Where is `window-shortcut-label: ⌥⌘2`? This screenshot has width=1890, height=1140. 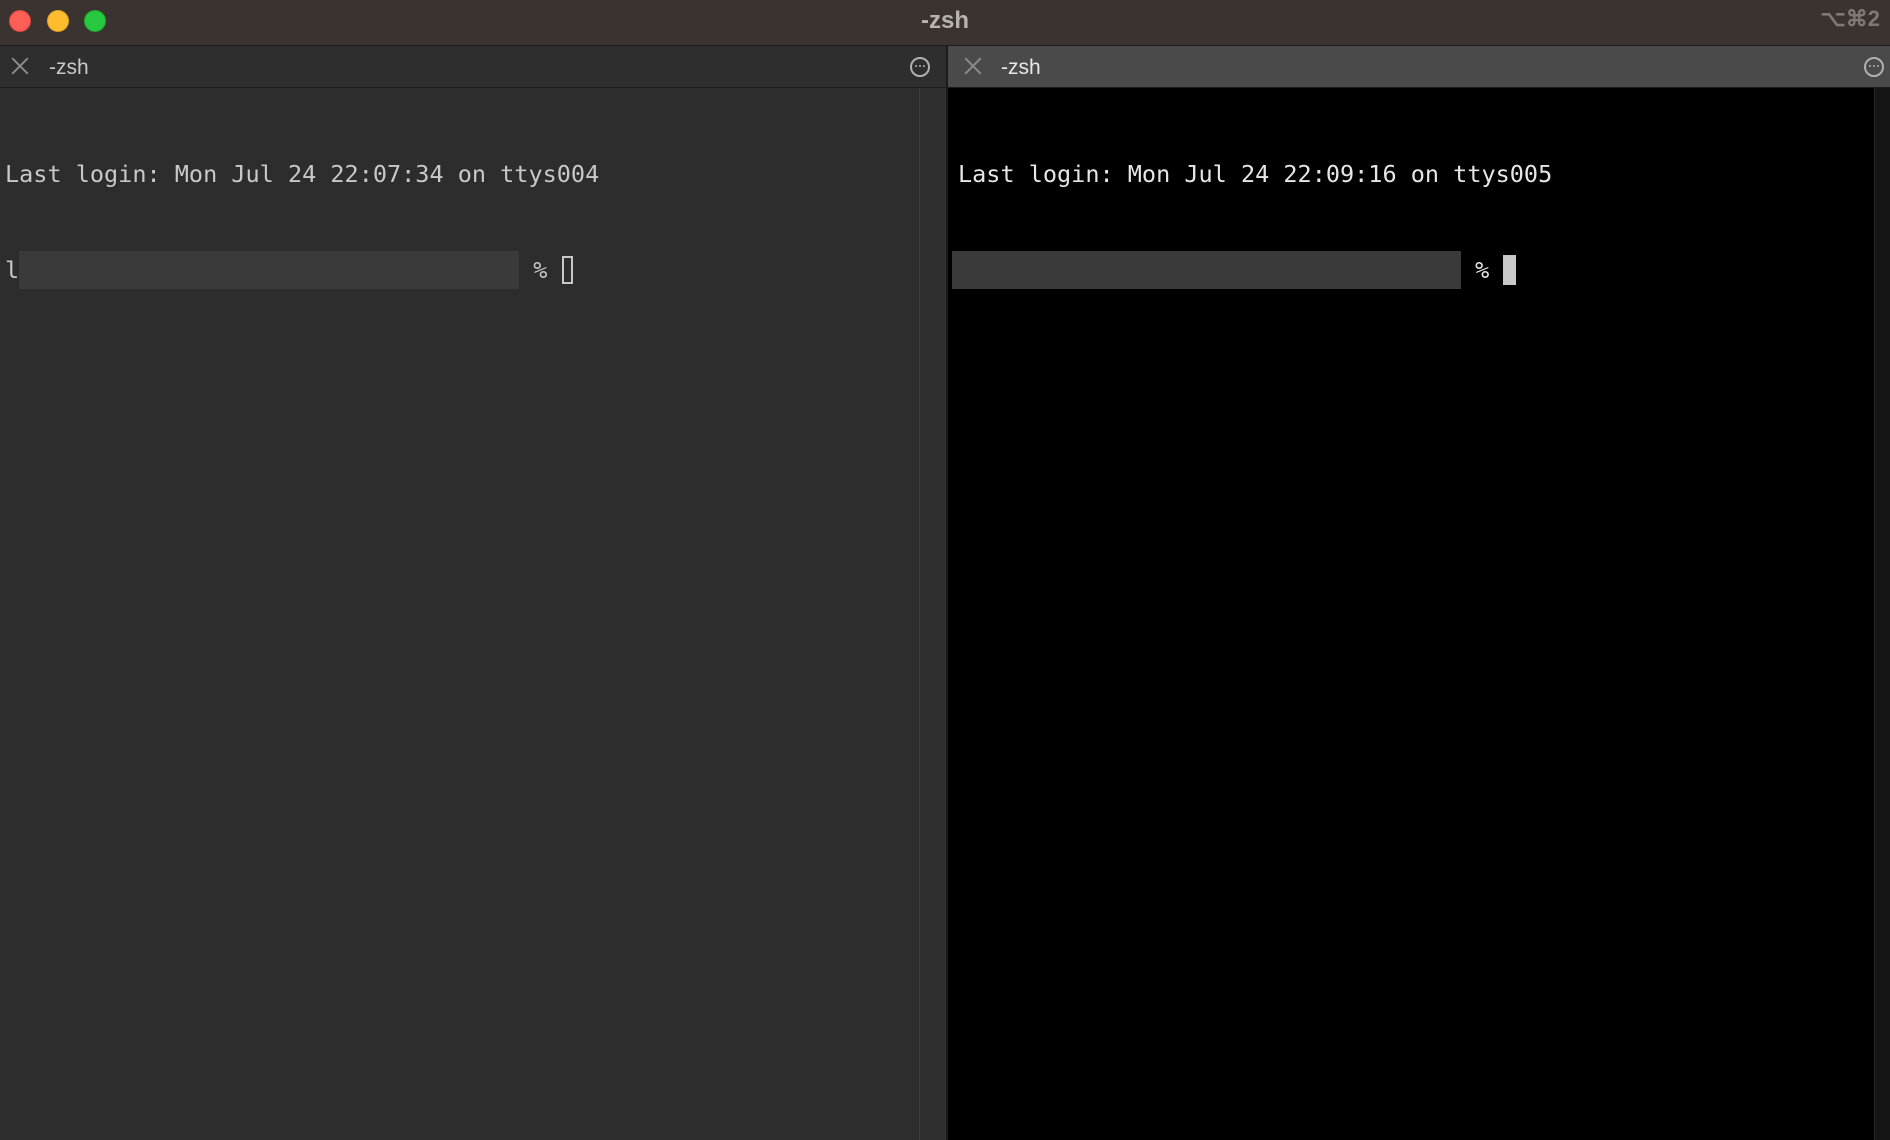 window-shortcut-label: ⌥⌘2 is located at coordinates (1850, 18).